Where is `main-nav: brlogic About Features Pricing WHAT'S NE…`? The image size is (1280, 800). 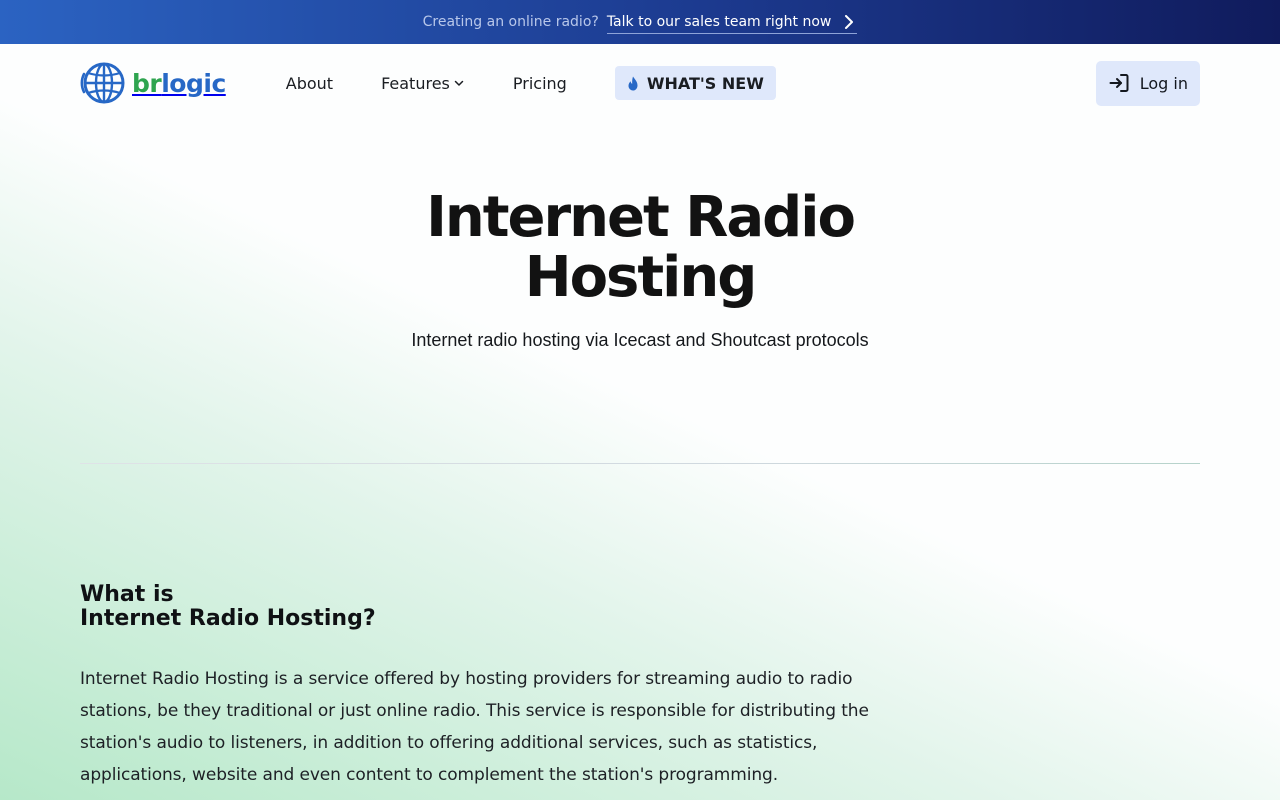 main-nav: brlogic About Features Pricing WHAT'S NE… is located at coordinates (640, 83).